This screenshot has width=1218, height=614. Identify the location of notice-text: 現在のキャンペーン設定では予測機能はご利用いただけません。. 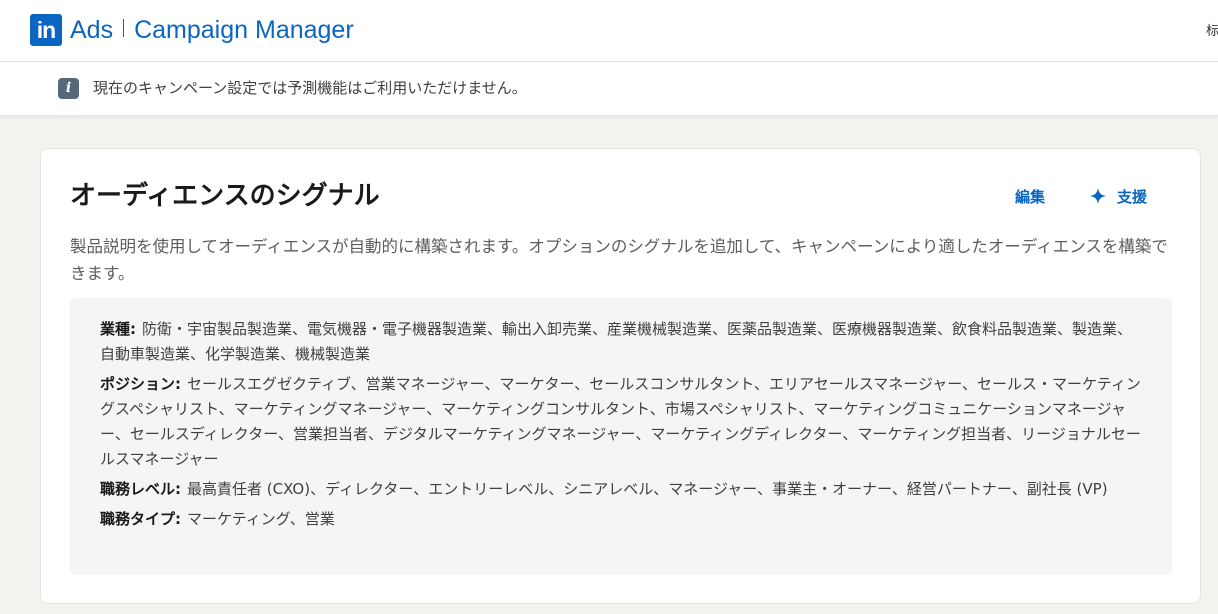
(310, 88).